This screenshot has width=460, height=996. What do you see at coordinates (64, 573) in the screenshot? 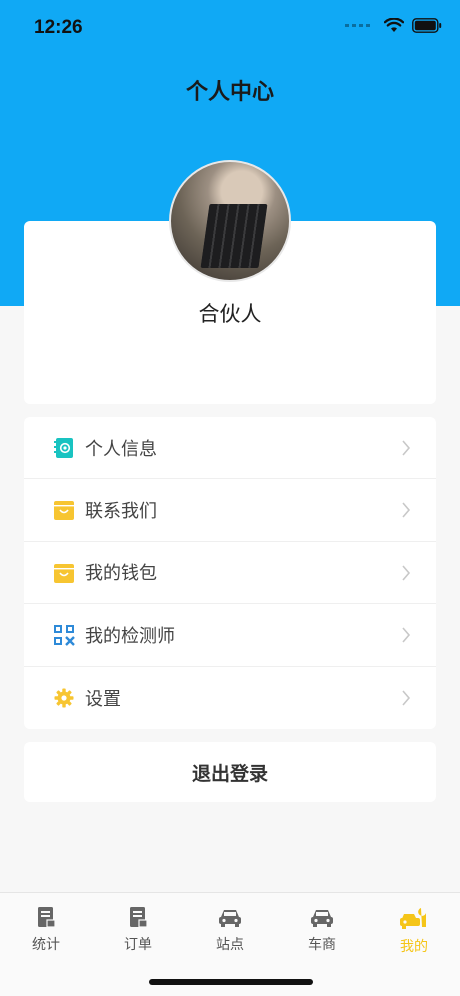
I see `wallet-bag-icon` at bounding box center [64, 573].